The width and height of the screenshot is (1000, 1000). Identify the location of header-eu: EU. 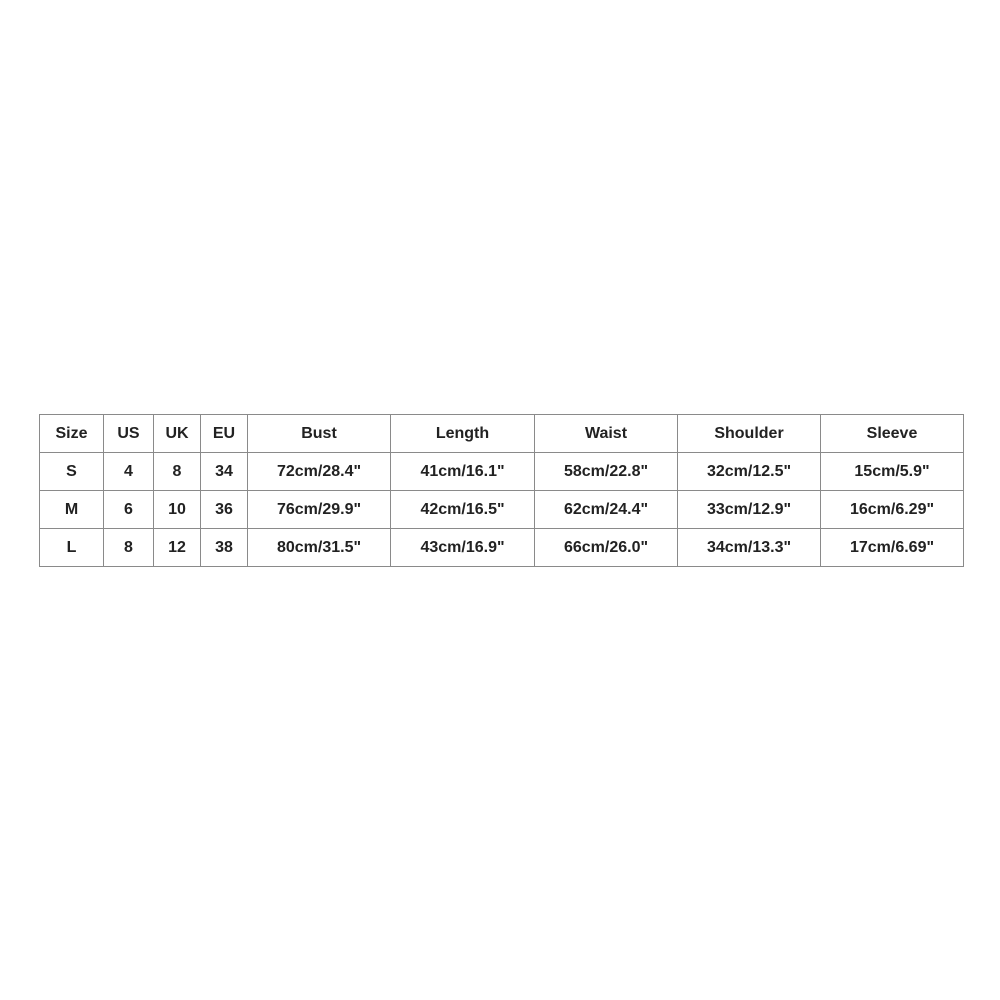
(224, 433).